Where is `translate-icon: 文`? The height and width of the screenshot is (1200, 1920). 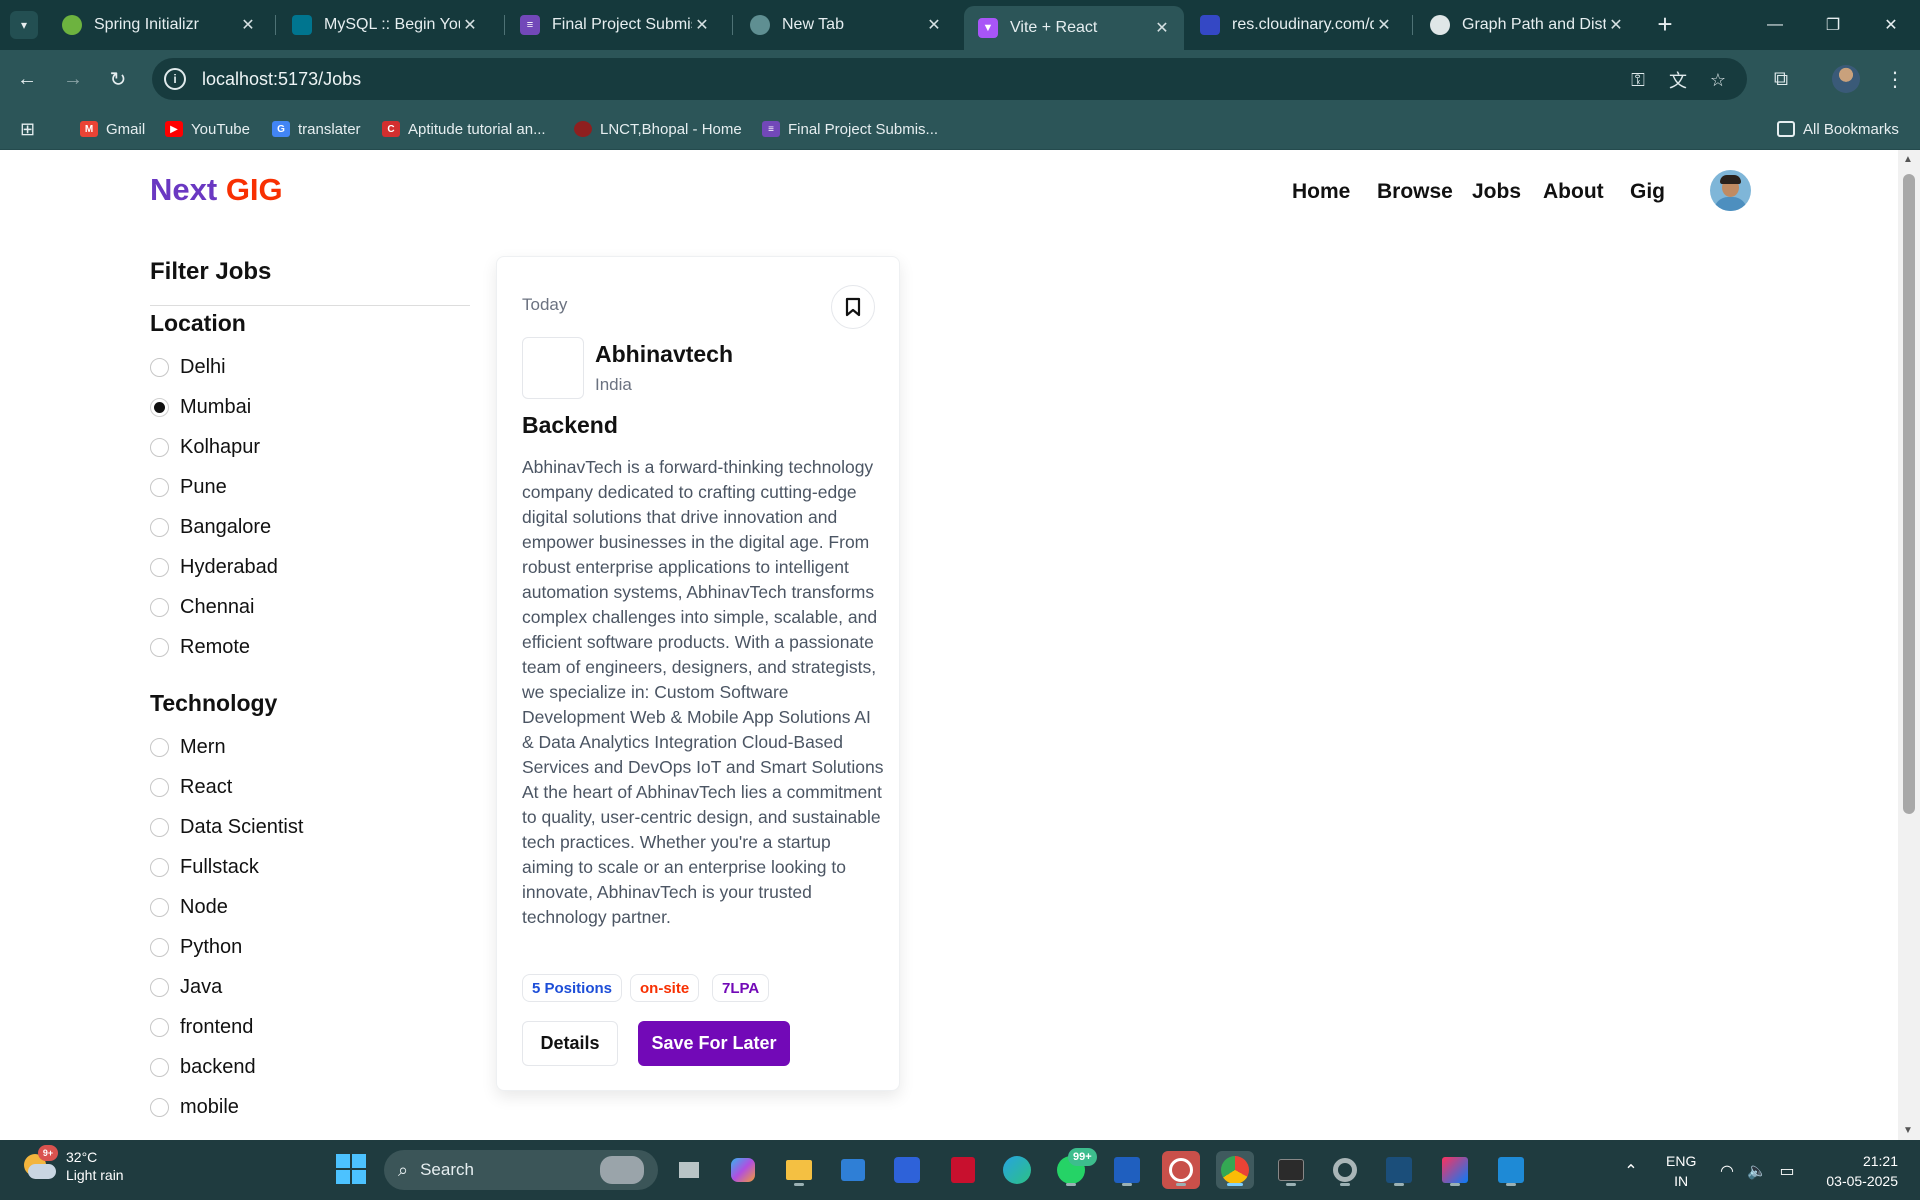
translate-icon: 文 is located at coordinates (1678, 80).